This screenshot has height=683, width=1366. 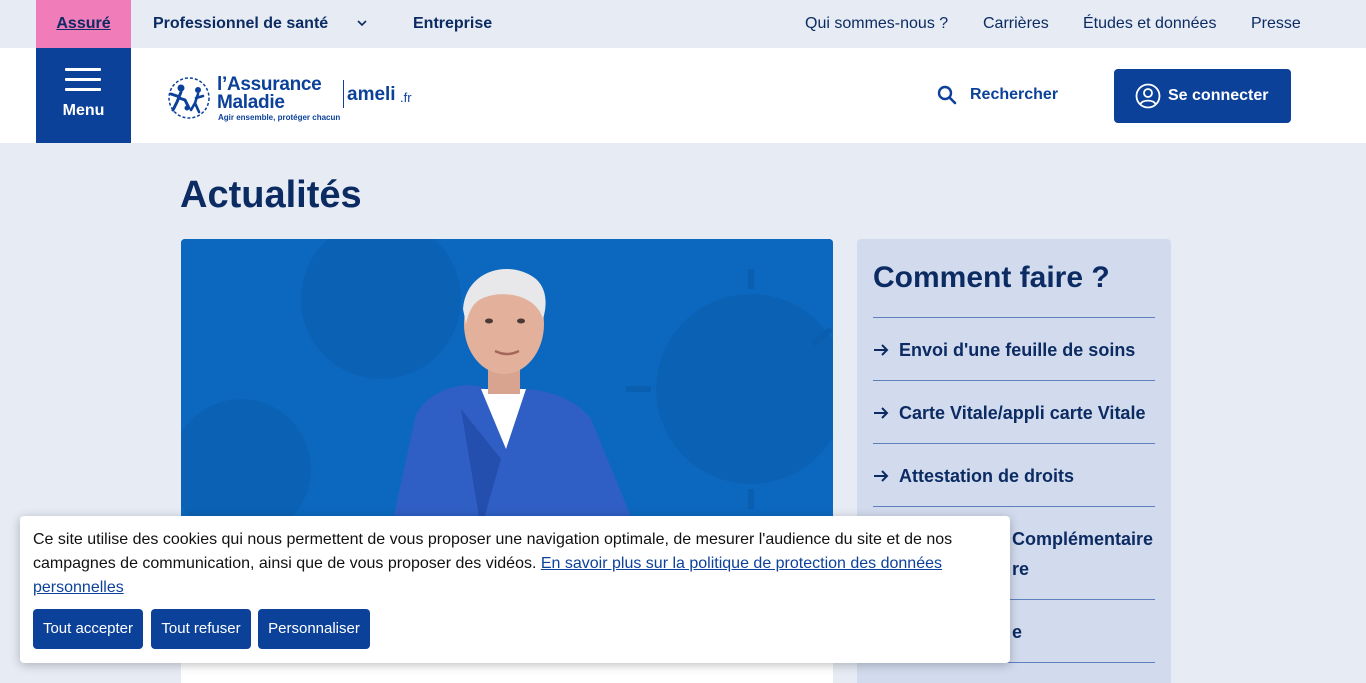 What do you see at coordinates (343, 94) in the screenshot?
I see `logo-divider` at bounding box center [343, 94].